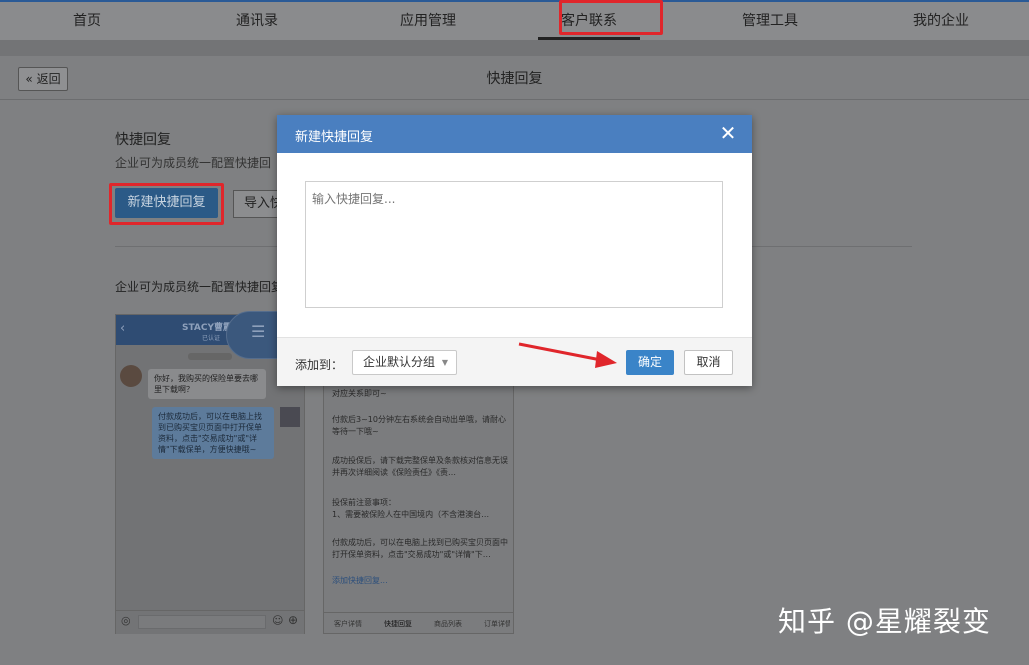  I want to click on plus-icon: ⊕, so click(293, 620).